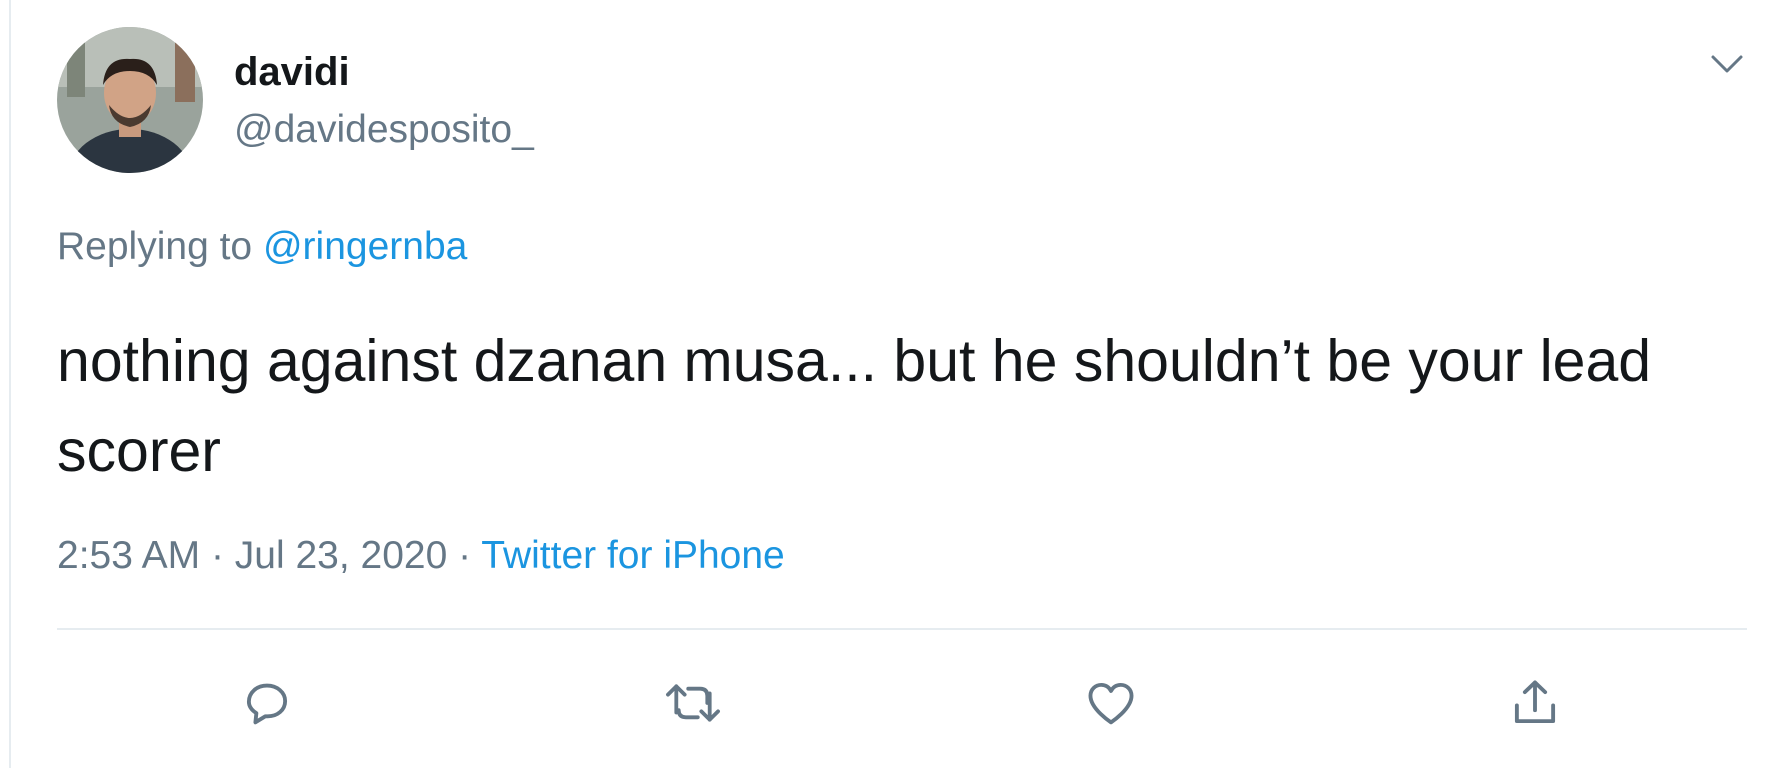 The image size is (1786, 768). What do you see at coordinates (384, 130) in the screenshot?
I see `user-handle: @davidesposito_` at bounding box center [384, 130].